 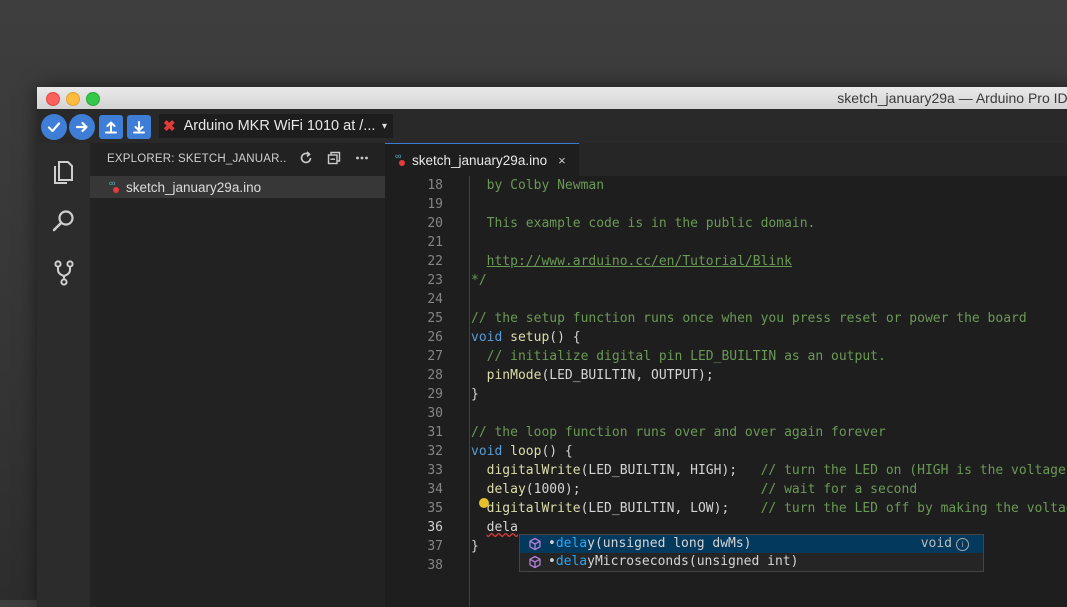 What do you see at coordinates (726, 159) in the screenshot?
I see `tab-bar: ∞ sketch_january29a.ino ×` at bounding box center [726, 159].